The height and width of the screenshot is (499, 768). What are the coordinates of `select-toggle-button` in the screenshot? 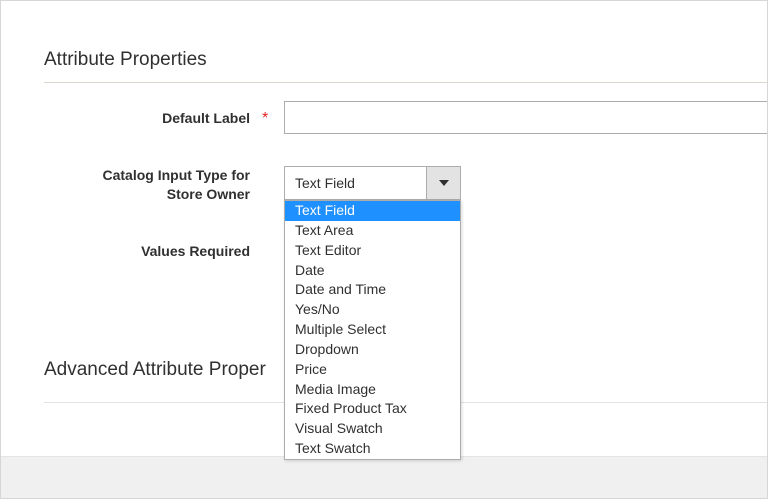 It's located at (443, 183).